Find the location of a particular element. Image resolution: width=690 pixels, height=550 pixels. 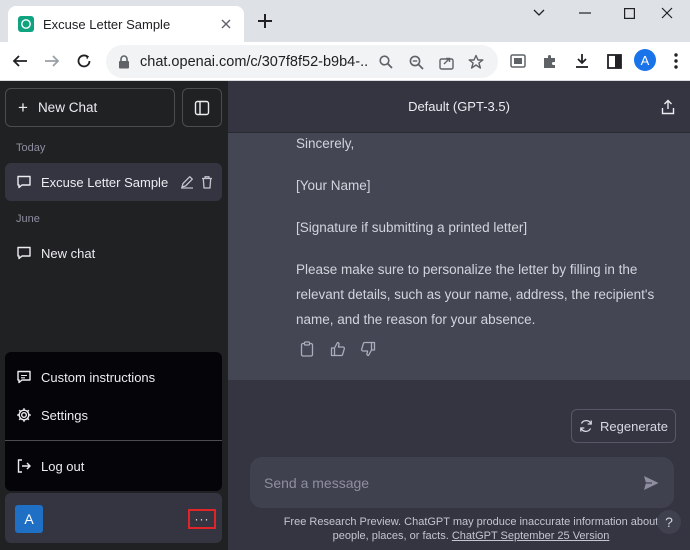

new-tab-button is located at coordinates (265, 21).